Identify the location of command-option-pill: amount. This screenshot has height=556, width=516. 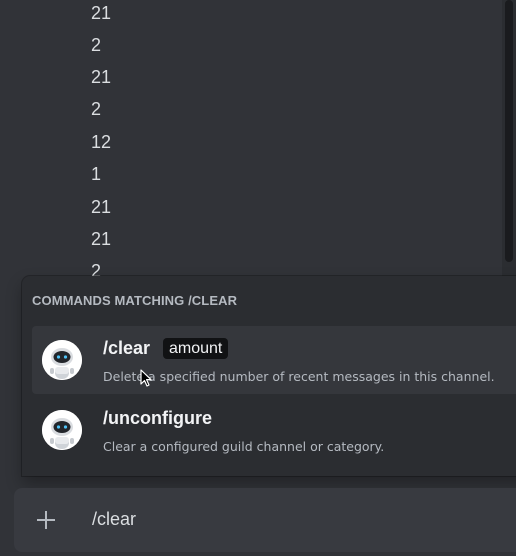
(196, 348).